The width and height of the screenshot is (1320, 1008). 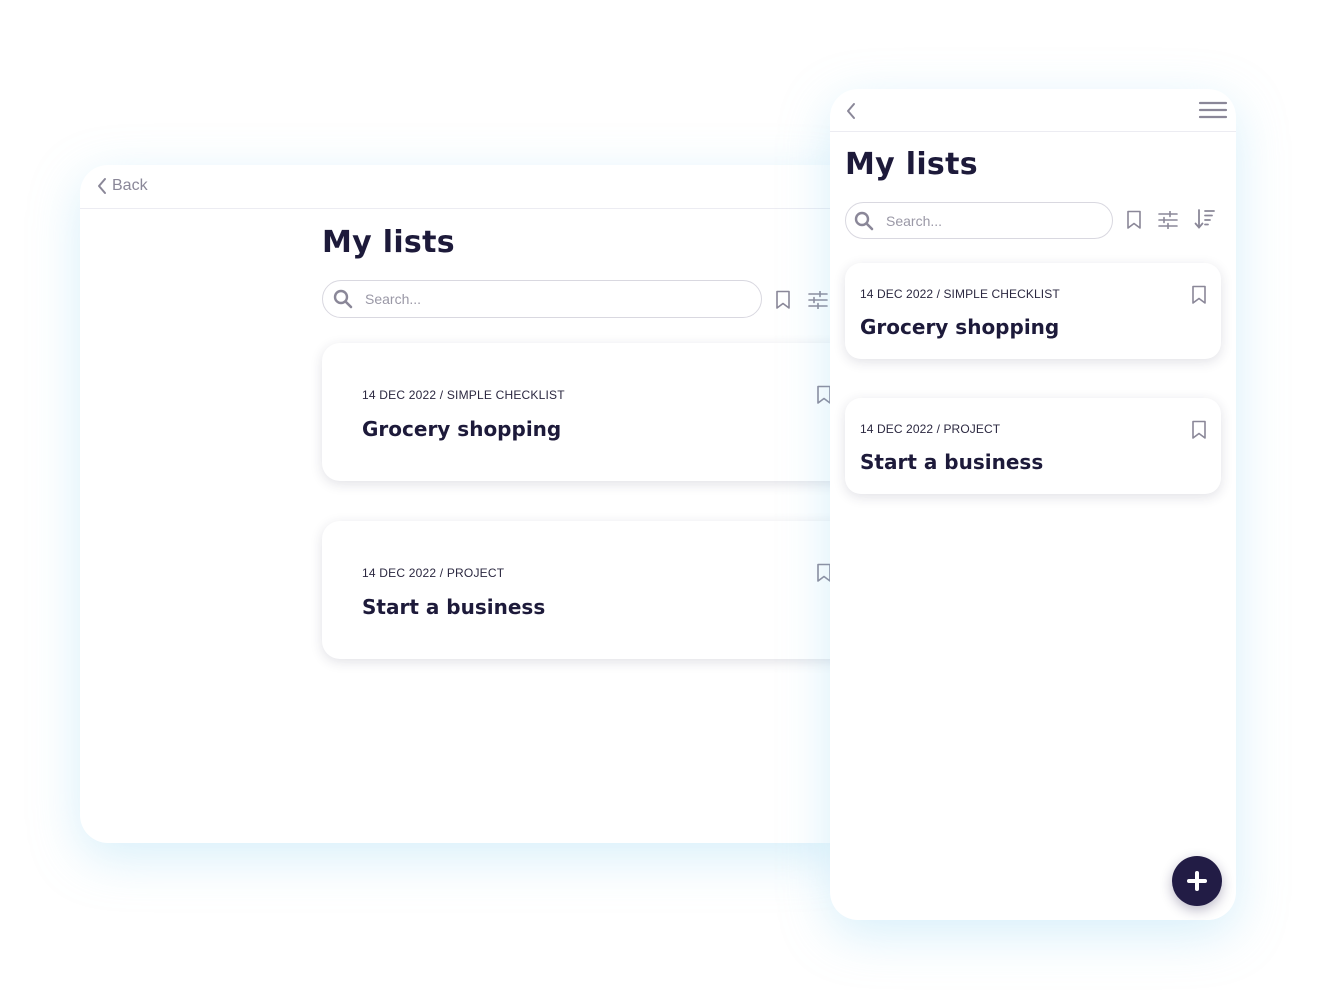 What do you see at coordinates (130, 185) in the screenshot?
I see `back-label: Back` at bounding box center [130, 185].